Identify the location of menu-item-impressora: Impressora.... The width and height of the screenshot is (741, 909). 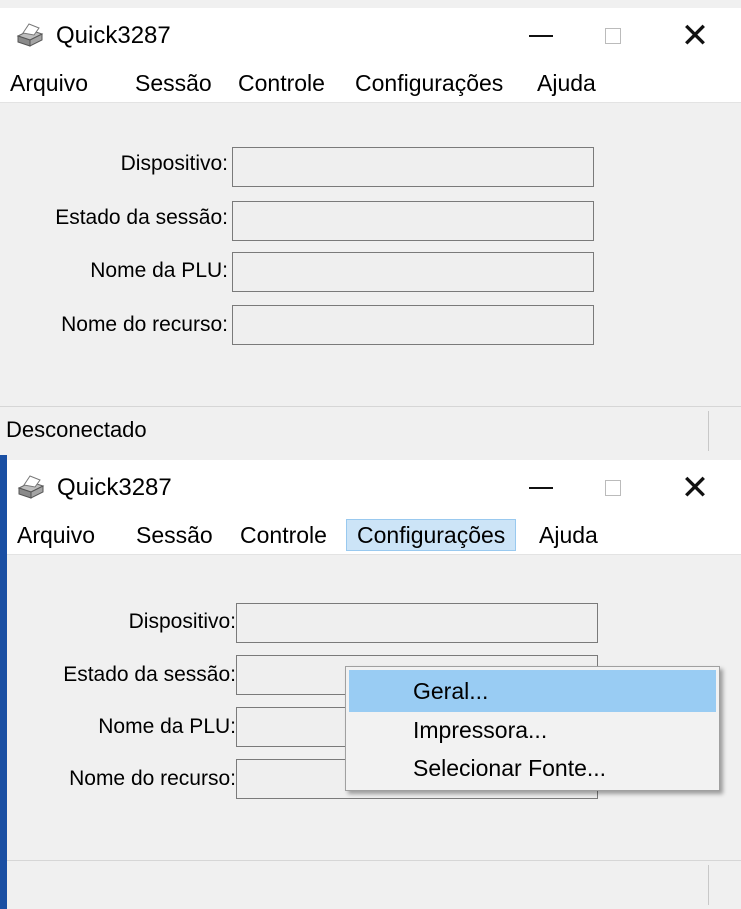
(532, 730).